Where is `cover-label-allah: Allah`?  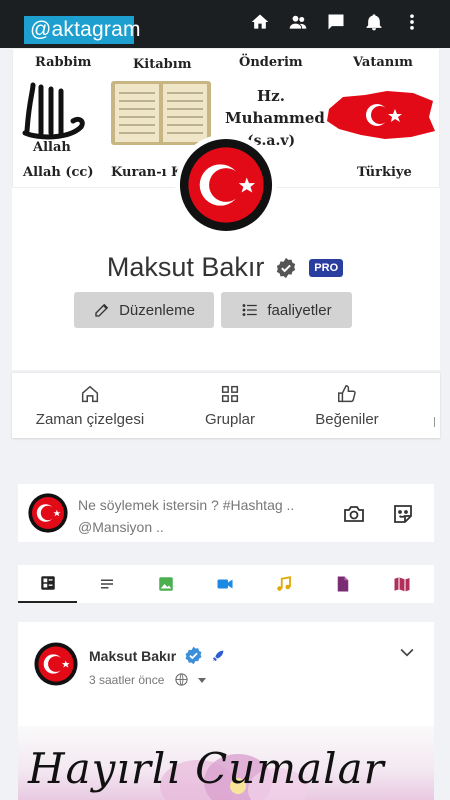
cover-label-allah: Allah is located at coordinates (52, 147).